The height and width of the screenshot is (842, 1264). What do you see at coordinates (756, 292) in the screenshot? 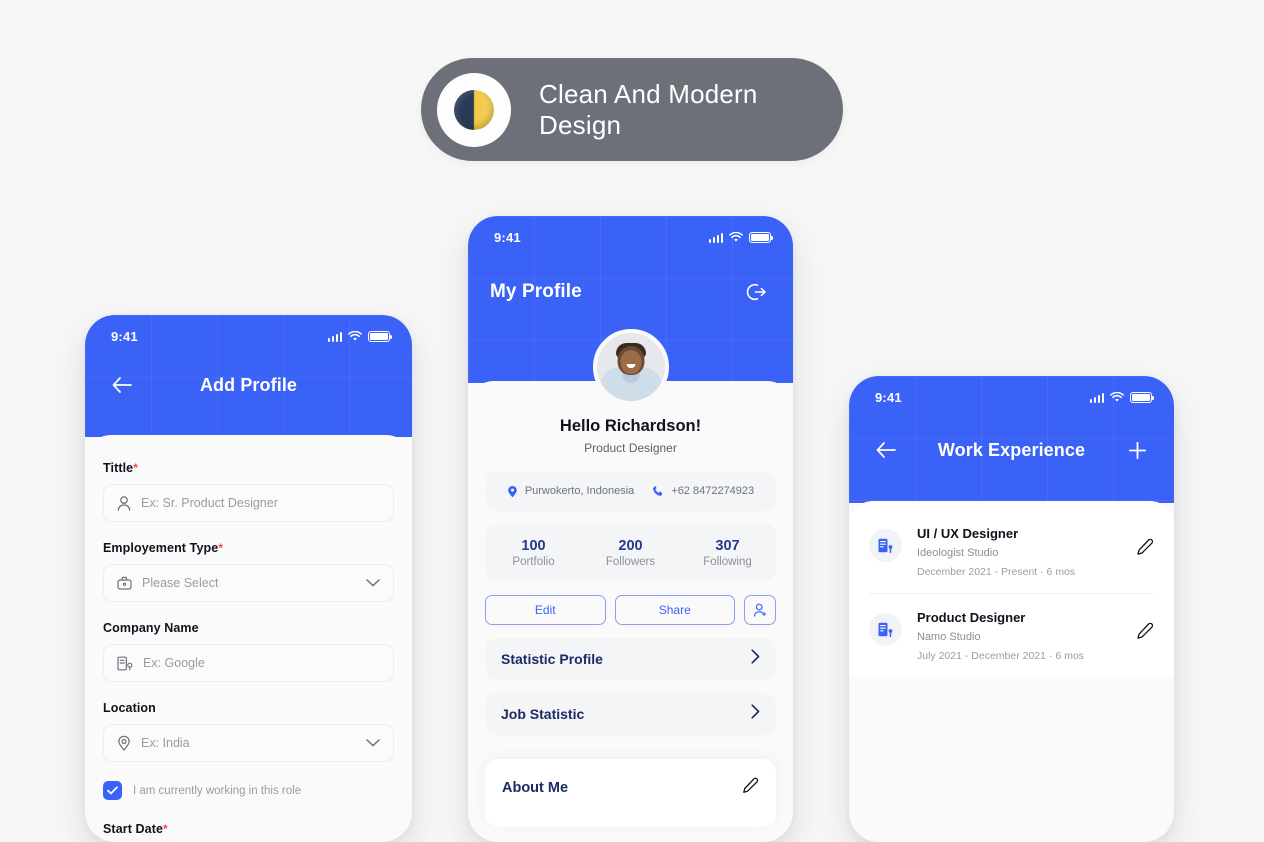
I see `logout-icon` at bounding box center [756, 292].